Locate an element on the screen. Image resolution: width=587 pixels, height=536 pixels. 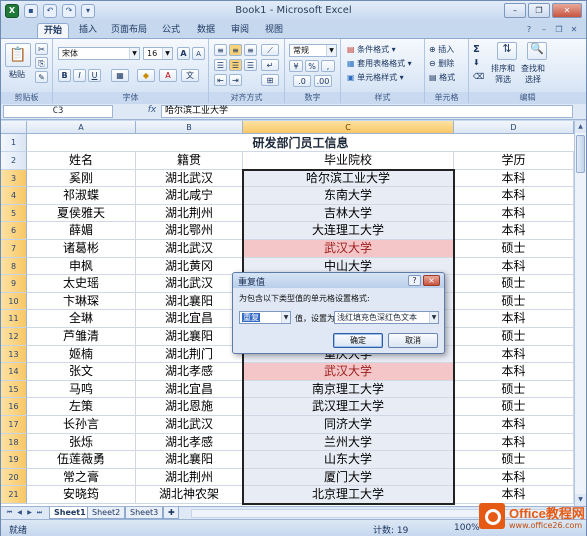
next-sheet-icon: ▶ is located at coordinates (29, 513).